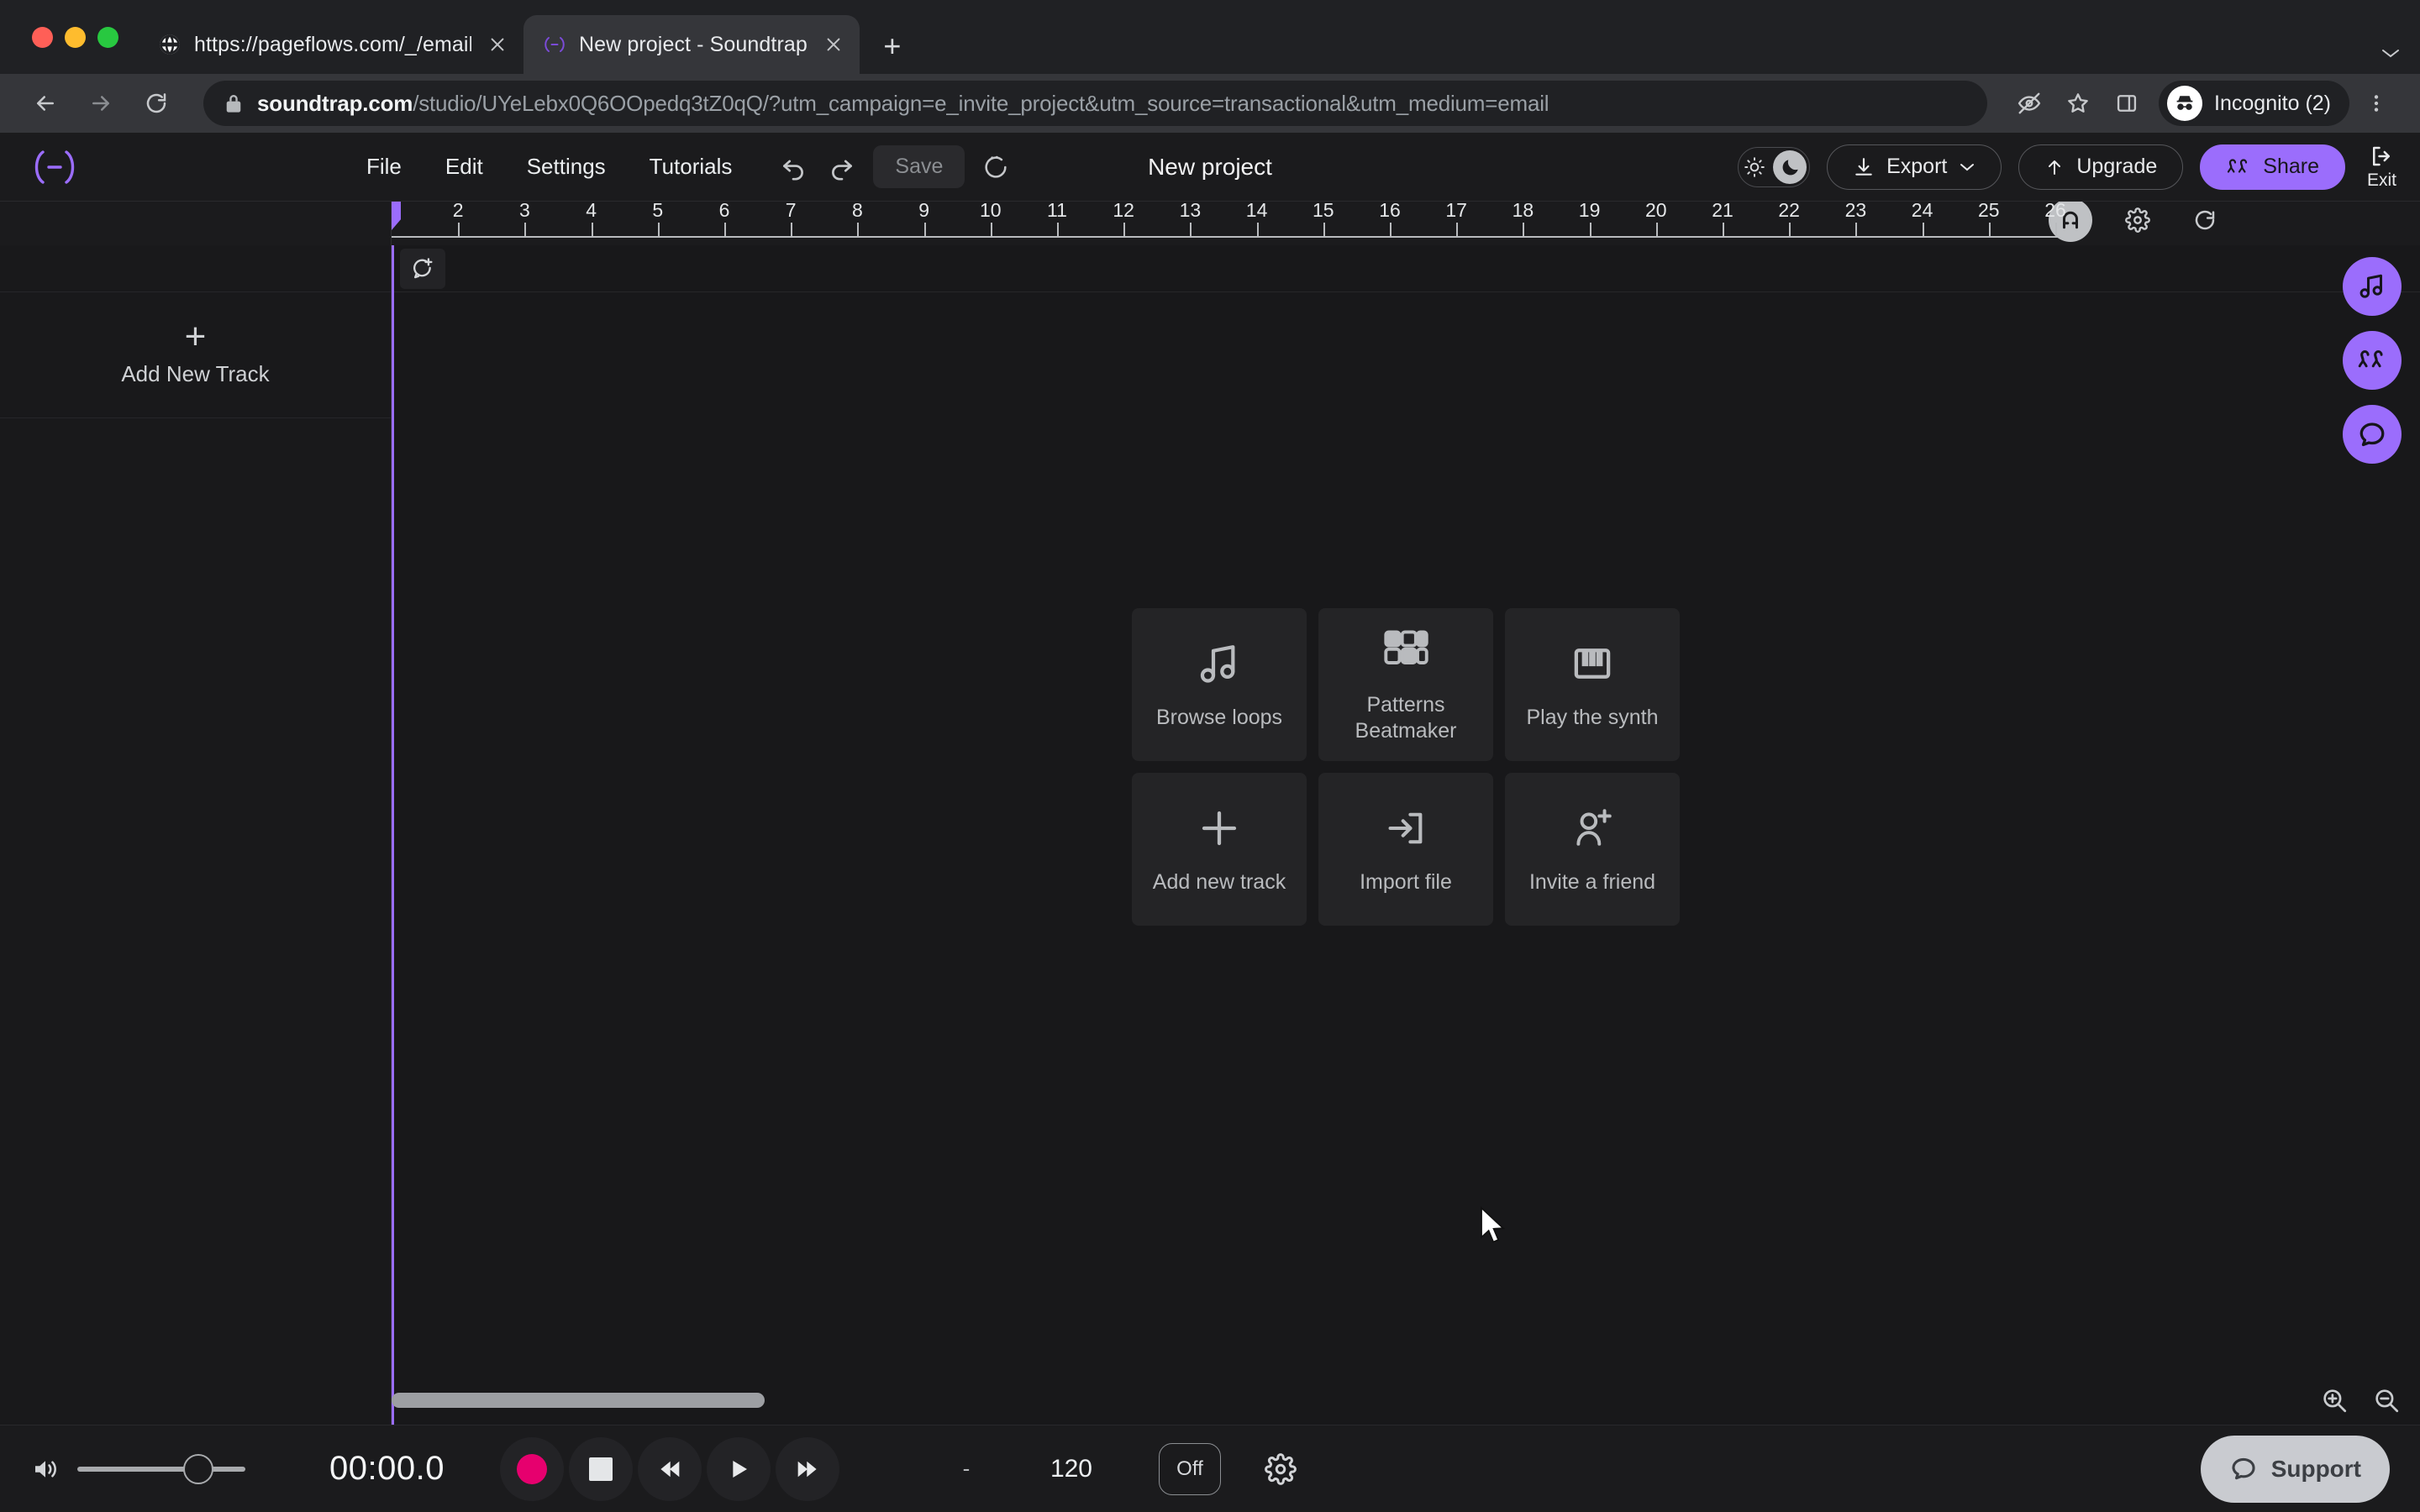 This screenshot has width=2420, height=1512. I want to click on three-dot-menu-icon, so click(2376, 103).